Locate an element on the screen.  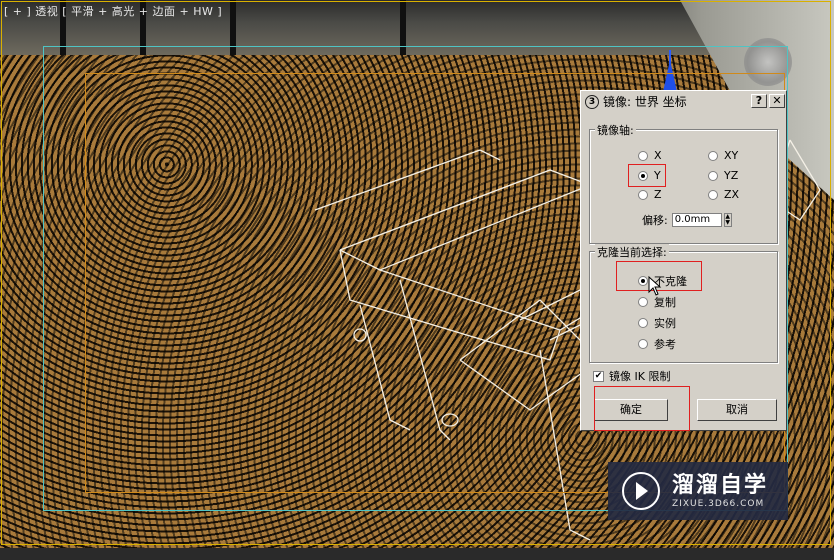
clone-selection-title: 克隆当前选择: is located at coordinates (632, 252).